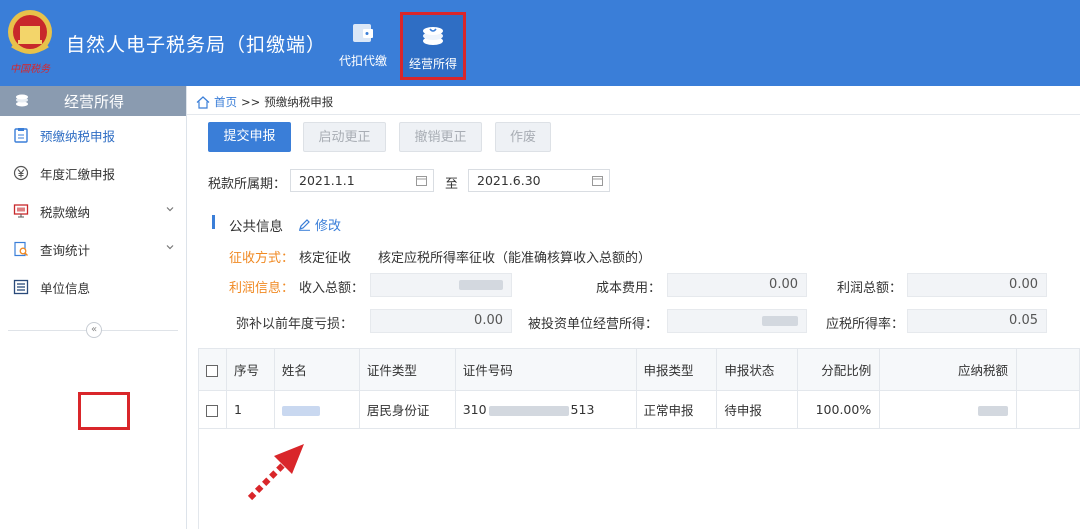 This screenshot has width=1080, height=529. What do you see at coordinates (593, 324) in the screenshot?
I see `invested-income-label: 被投资单位经营所得：` at bounding box center [593, 324].